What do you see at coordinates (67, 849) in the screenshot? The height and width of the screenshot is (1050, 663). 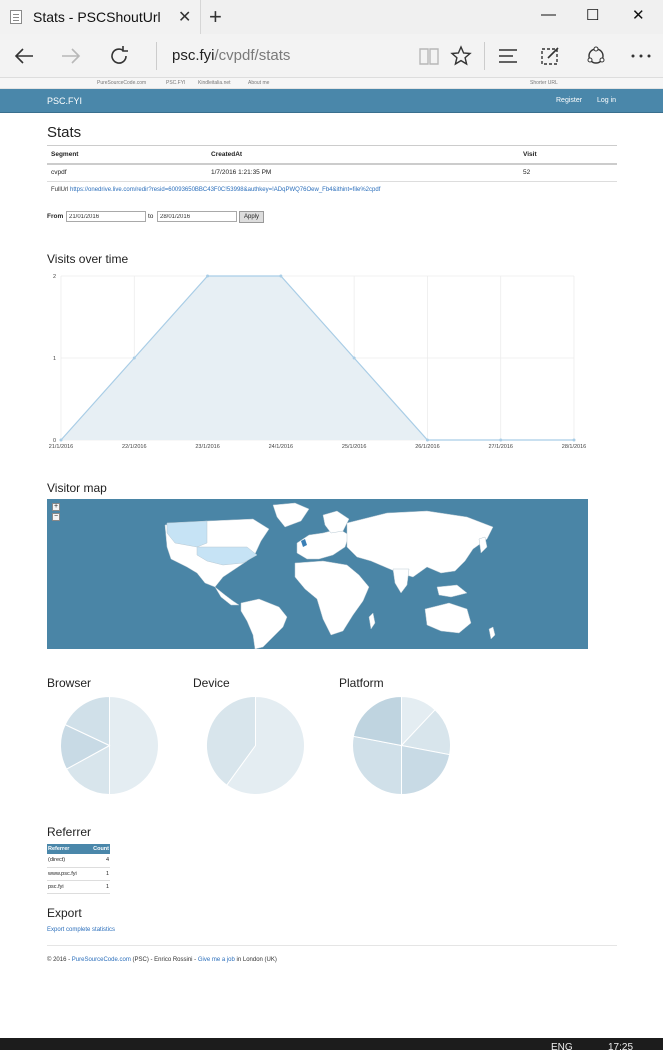 I see `column-header-referrer: Referrer` at bounding box center [67, 849].